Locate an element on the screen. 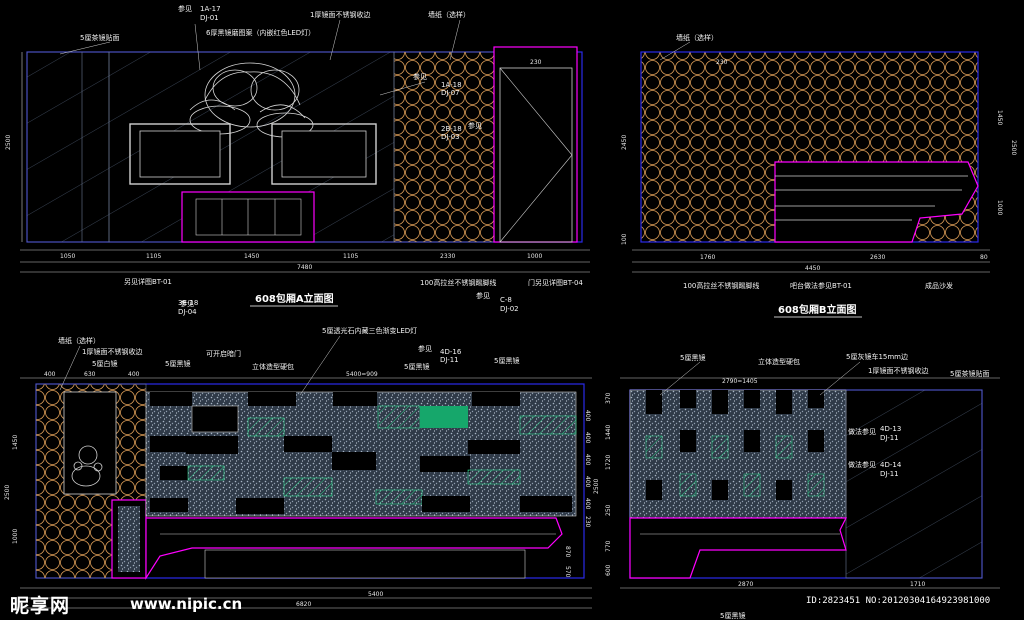  dim-b-7: 2450 is located at coordinates (624, 142).